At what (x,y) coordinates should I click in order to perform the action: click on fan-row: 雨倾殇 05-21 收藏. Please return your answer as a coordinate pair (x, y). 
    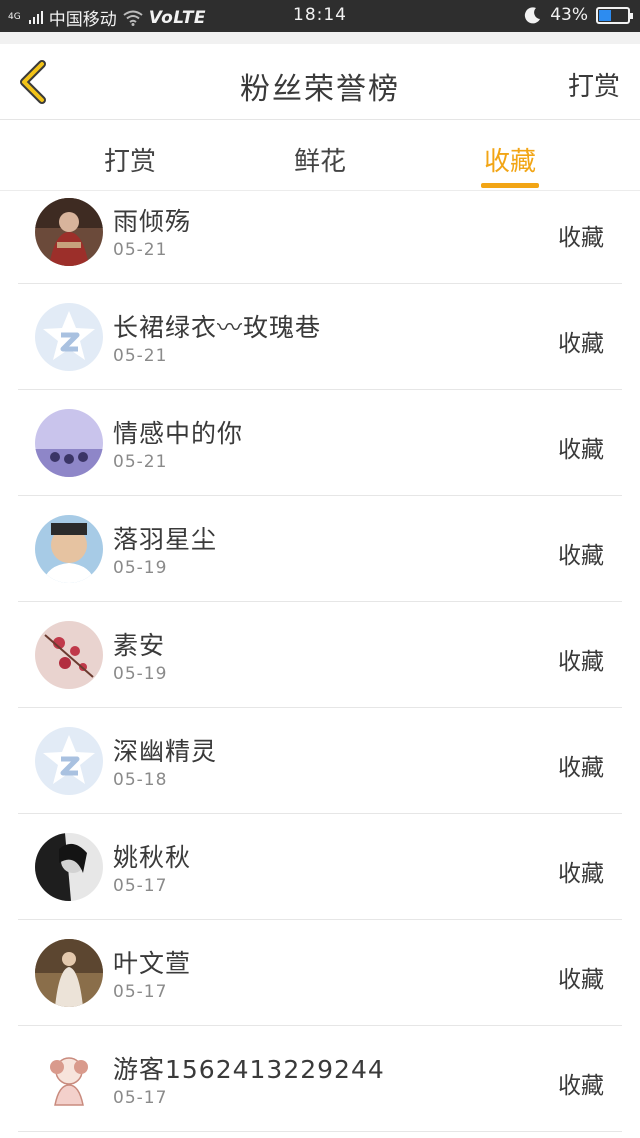
    Looking at the image, I should click on (320, 238).